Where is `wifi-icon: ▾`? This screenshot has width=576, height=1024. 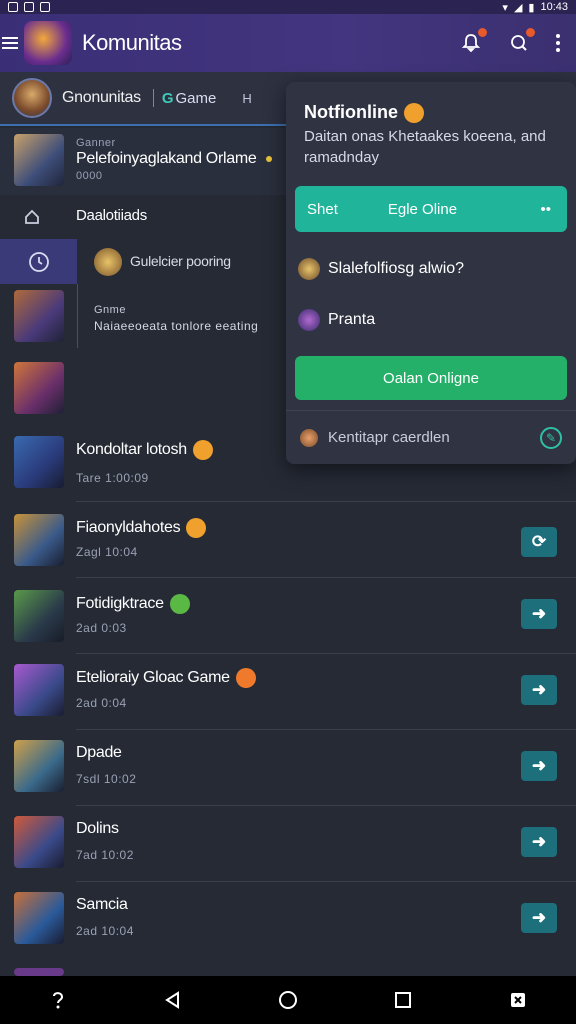 wifi-icon: ▾ is located at coordinates (505, 7).